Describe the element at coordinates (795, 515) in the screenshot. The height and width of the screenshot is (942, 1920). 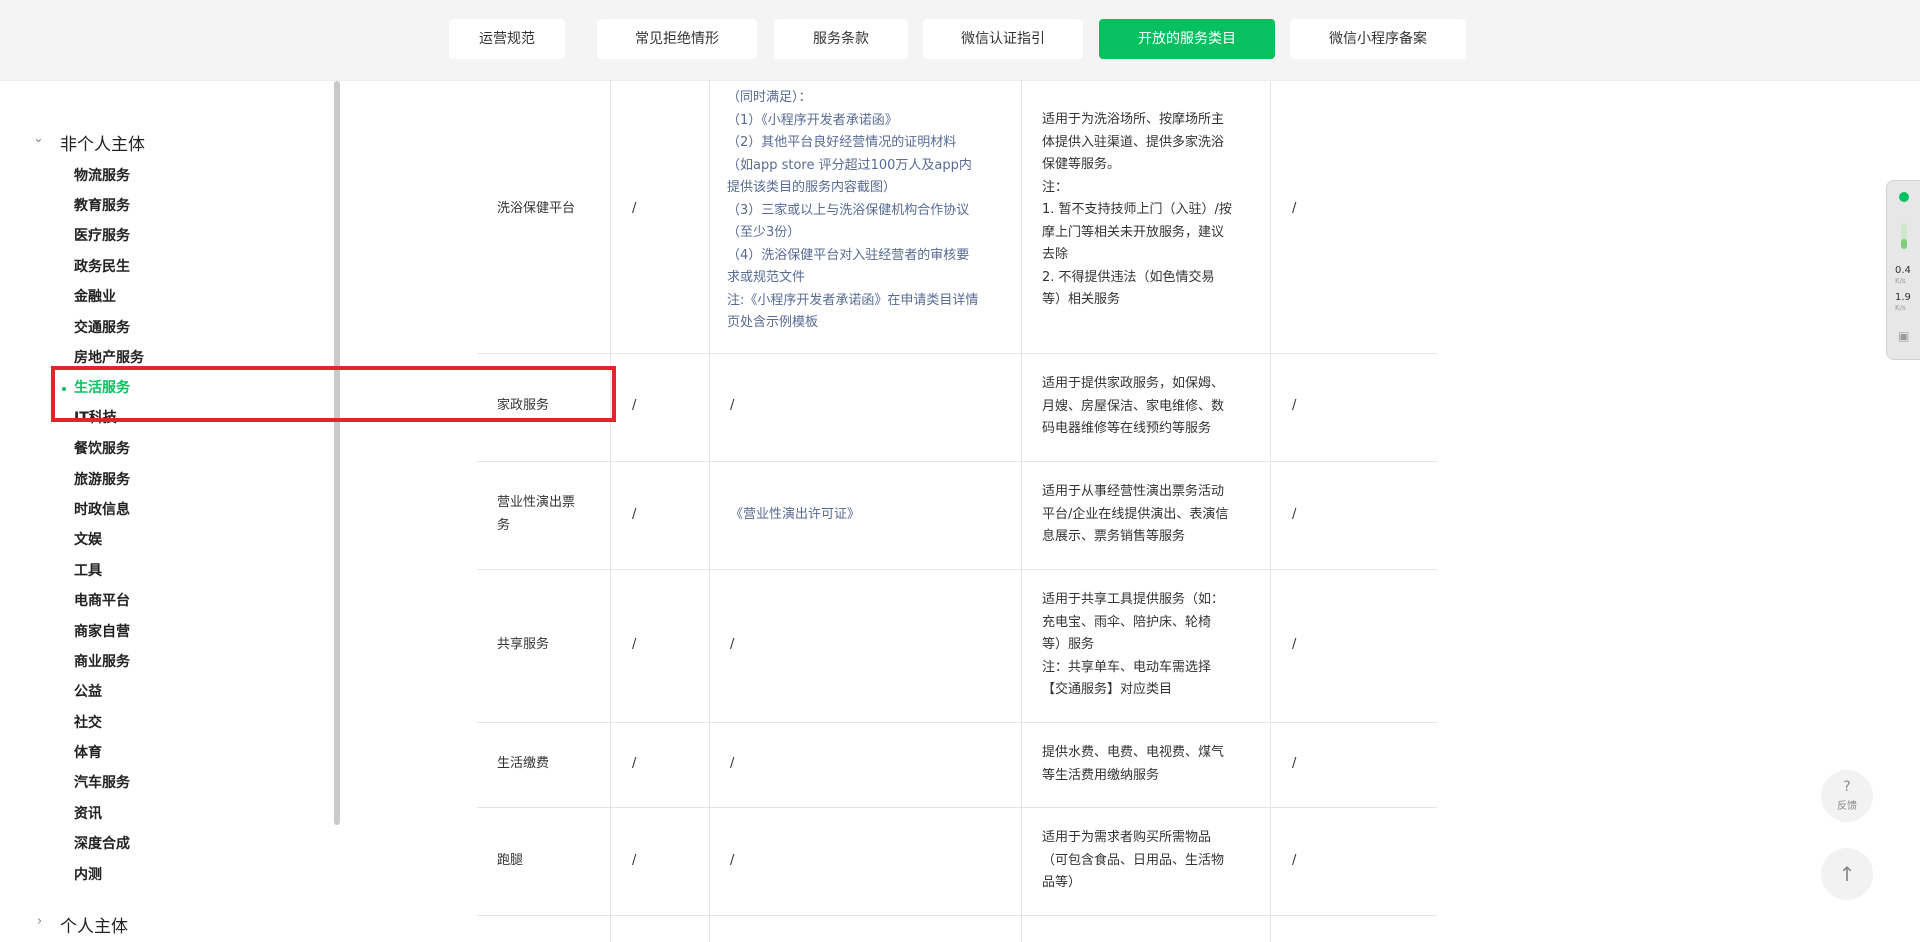
I see `license-link: 《营业性演出许可证》` at that location.